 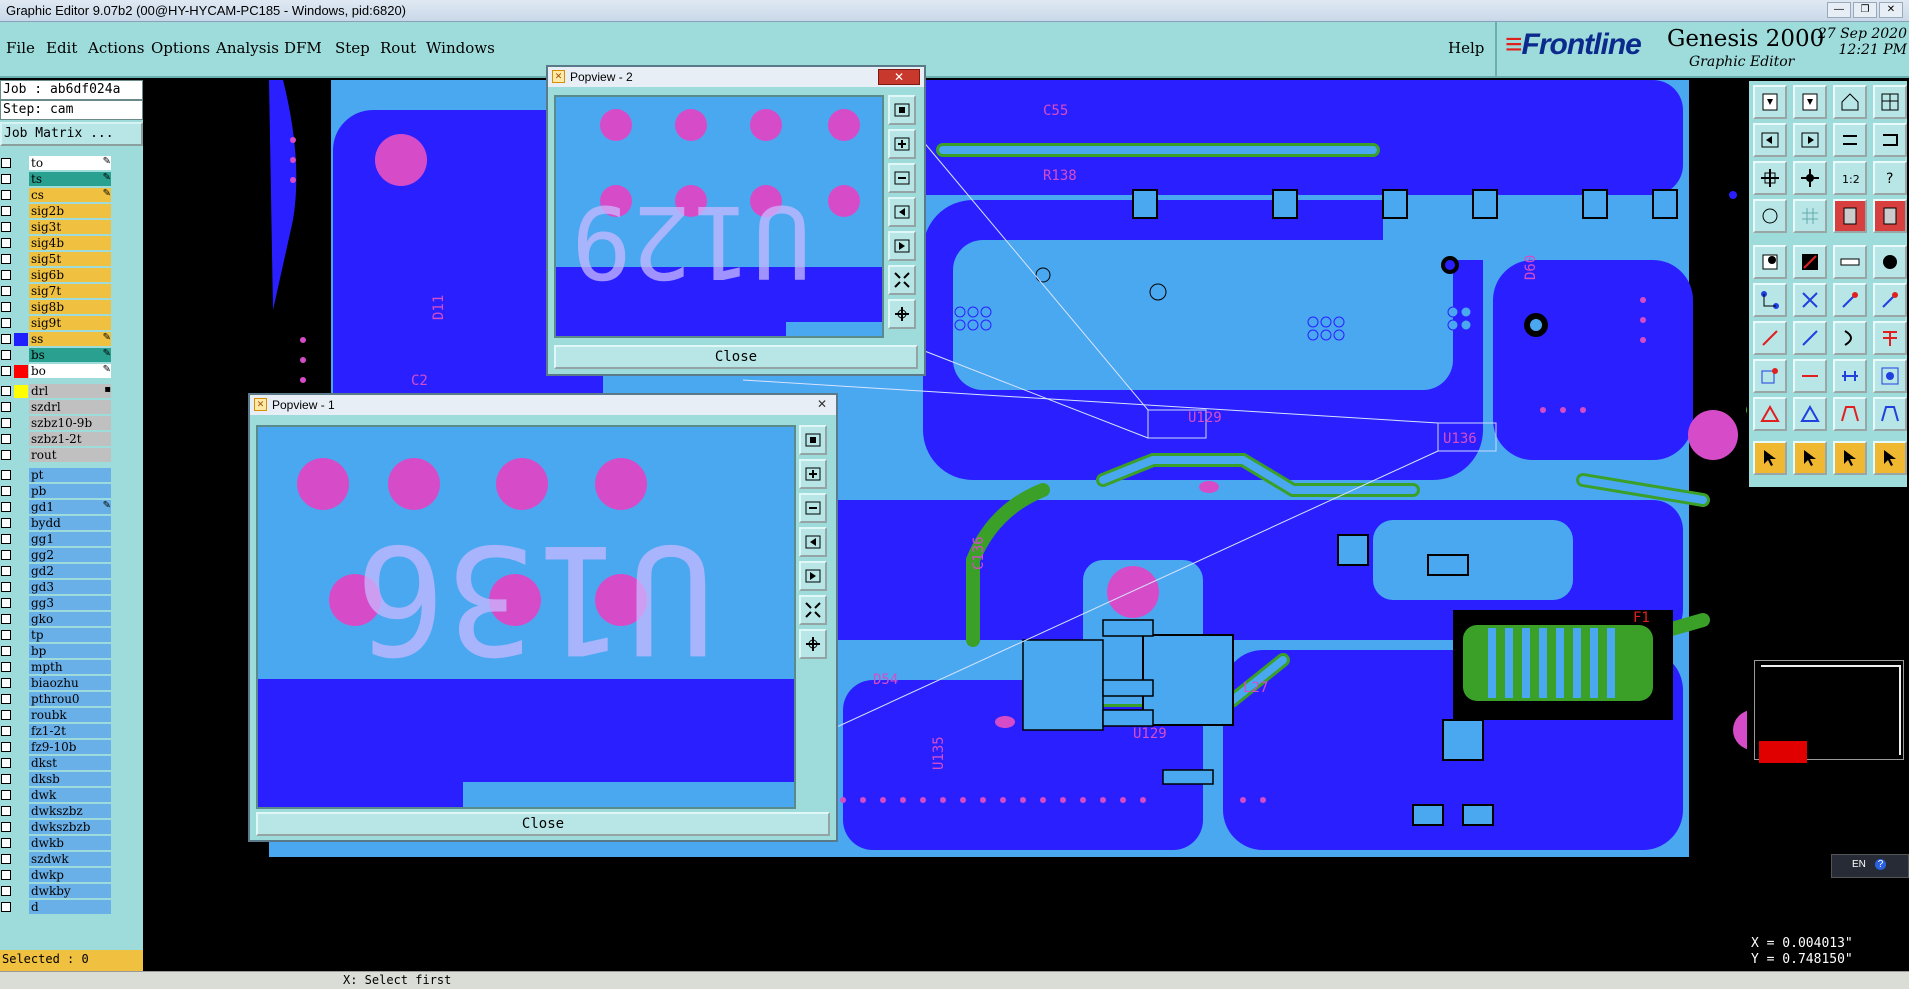 I want to click on tool-circle, so click(x=1890, y=262).